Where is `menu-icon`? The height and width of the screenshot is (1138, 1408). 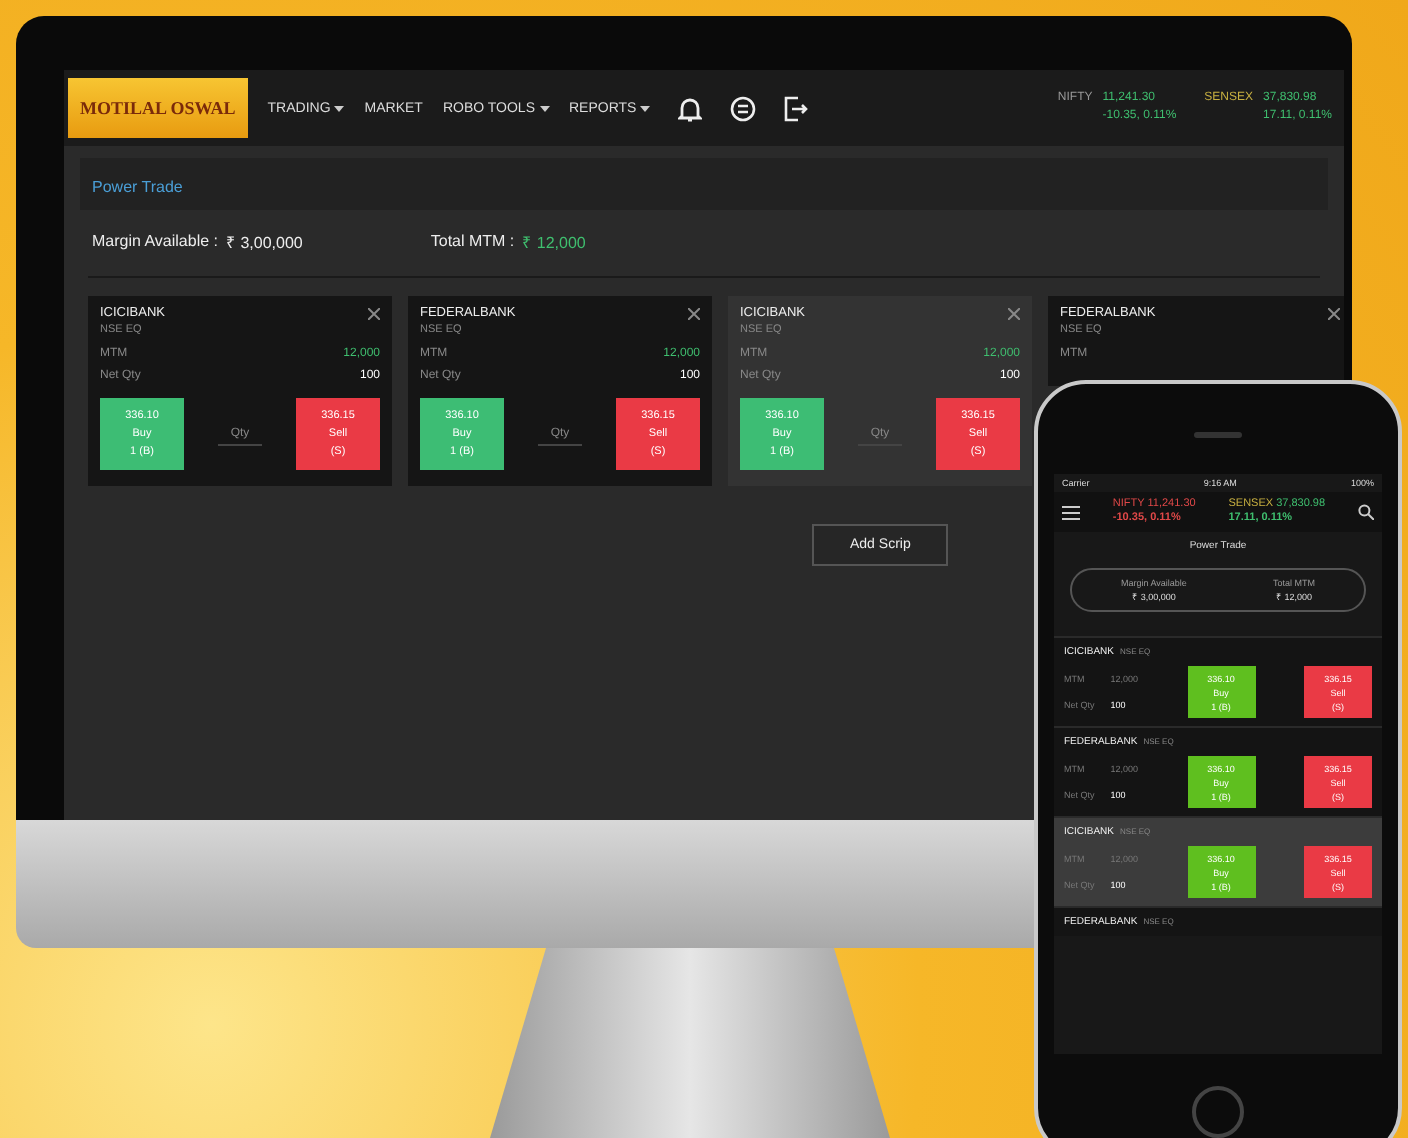
menu-icon is located at coordinates (1071, 512).